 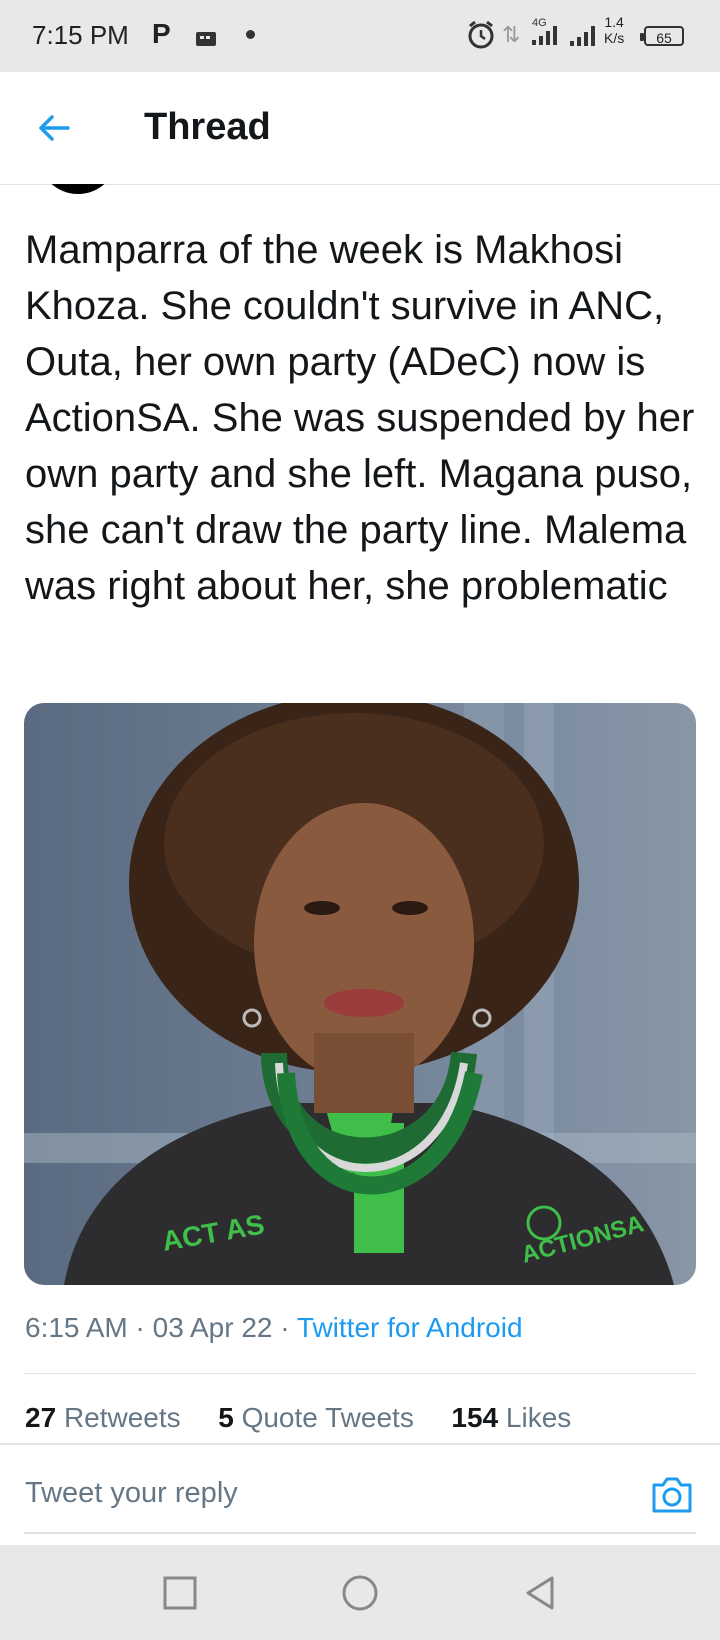 I want to click on recent-apps-button, so click(x=180, y=1593).